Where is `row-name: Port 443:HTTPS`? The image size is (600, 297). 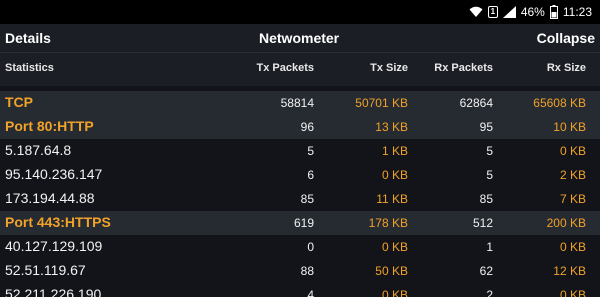
row-name: Port 443:HTTPS is located at coordinates (58, 222).